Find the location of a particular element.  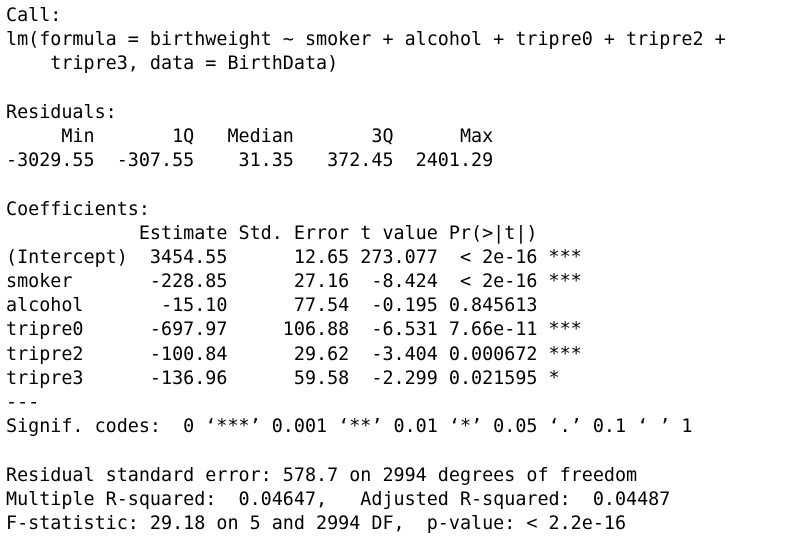

call-header: Call: is located at coordinates (34, 15).